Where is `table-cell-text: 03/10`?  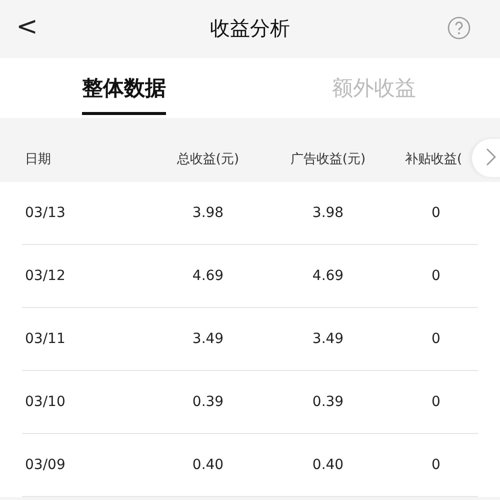
table-cell-text: 03/10 is located at coordinates (45, 402).